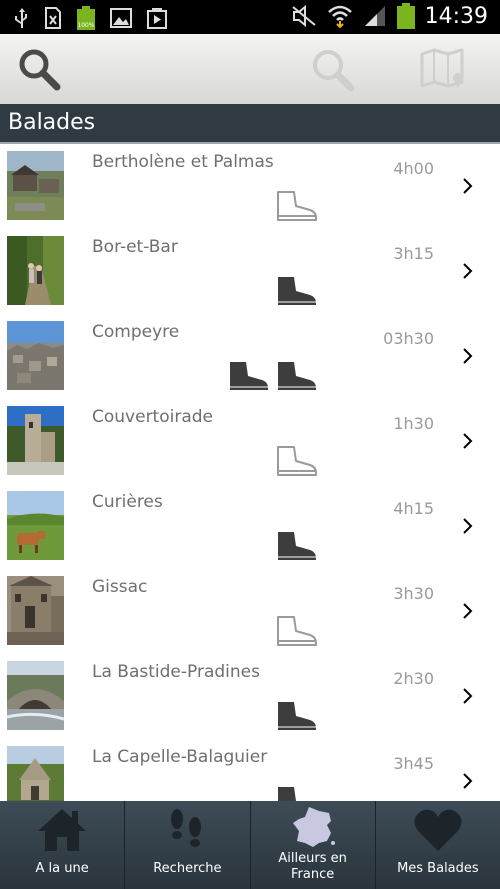 The width and height of the screenshot is (500, 889). Describe the element at coordinates (374, 16) in the screenshot. I see `signal-icon` at that location.